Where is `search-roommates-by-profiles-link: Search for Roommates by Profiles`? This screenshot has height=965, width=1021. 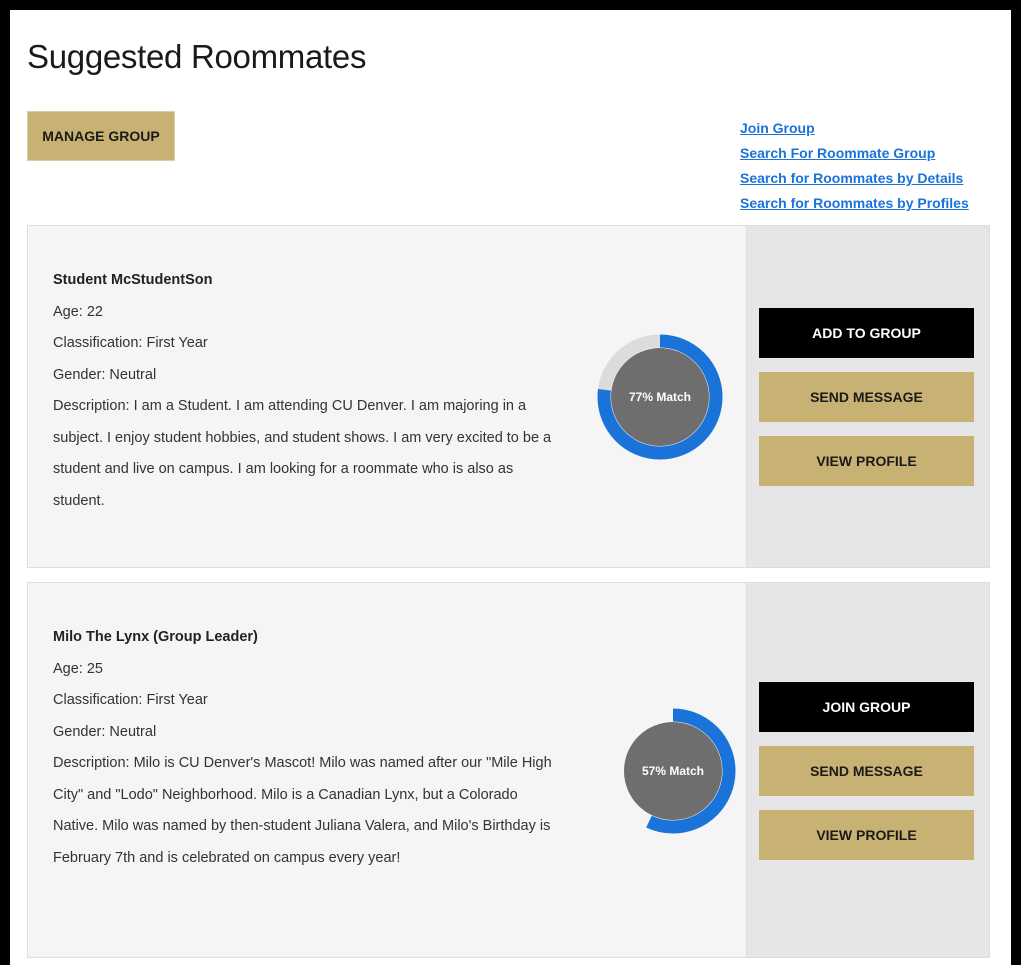 search-roommates-by-profiles-link: Search for Roommates by Profiles is located at coordinates (854, 203).